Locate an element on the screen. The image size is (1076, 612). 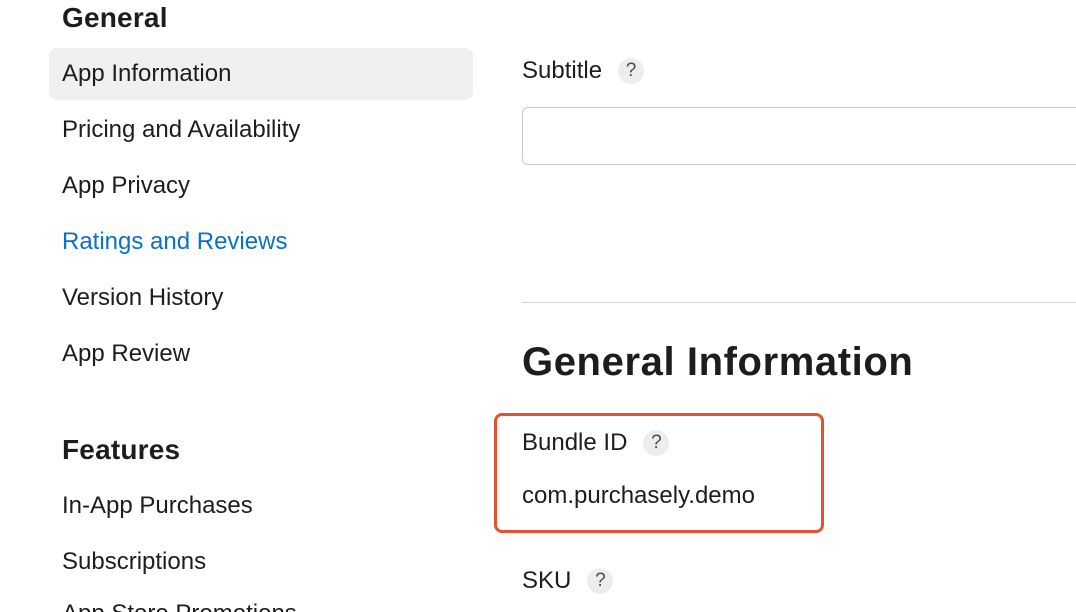
bundle-id-label-text: Bundle ID is located at coordinates (575, 442).